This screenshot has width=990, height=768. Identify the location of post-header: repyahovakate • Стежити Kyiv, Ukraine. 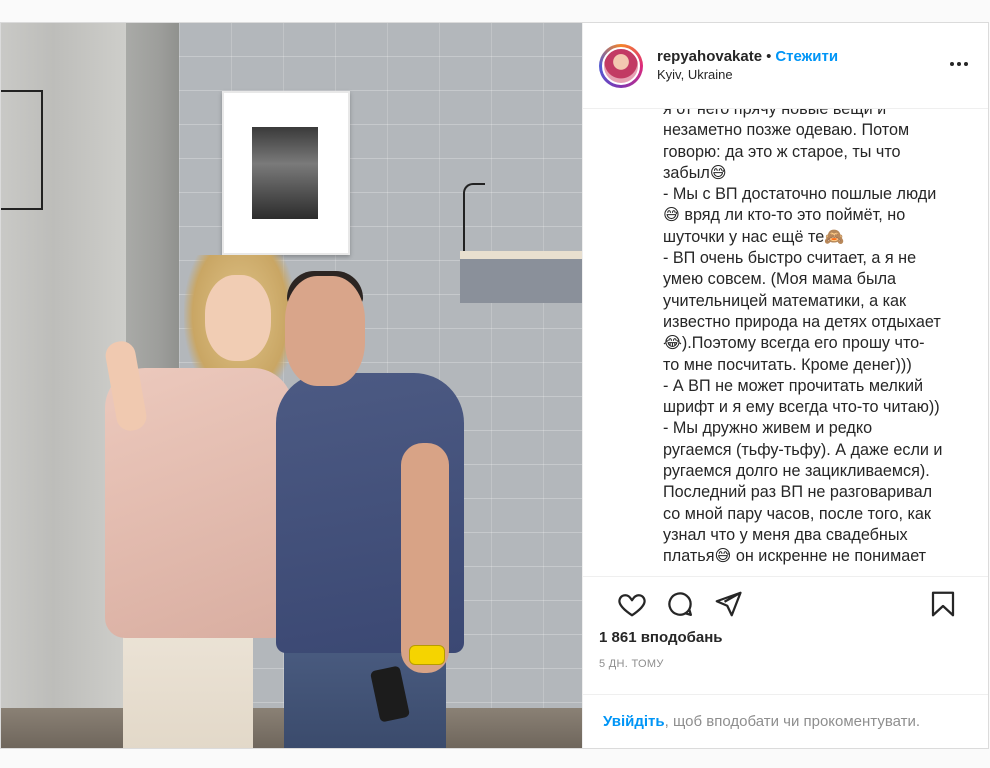
(785, 66).